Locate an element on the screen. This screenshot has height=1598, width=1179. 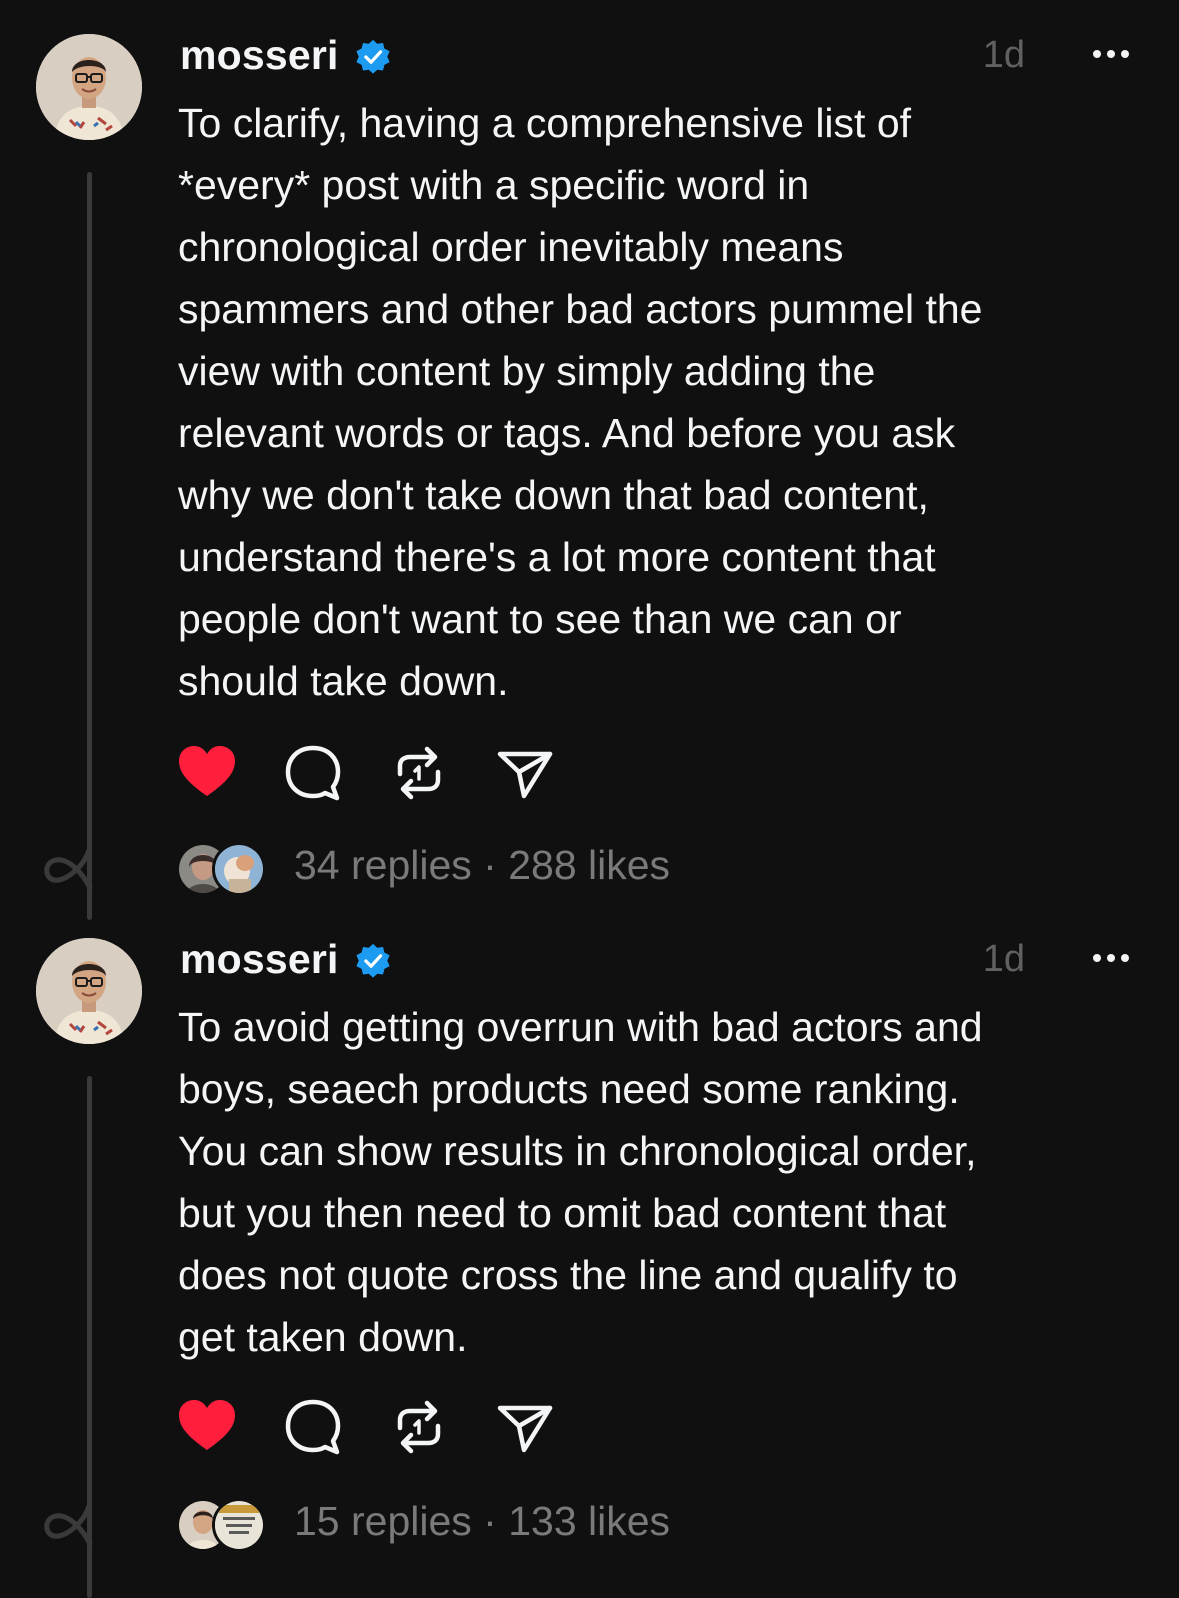
thread-line is located at coordinates (89, 546).